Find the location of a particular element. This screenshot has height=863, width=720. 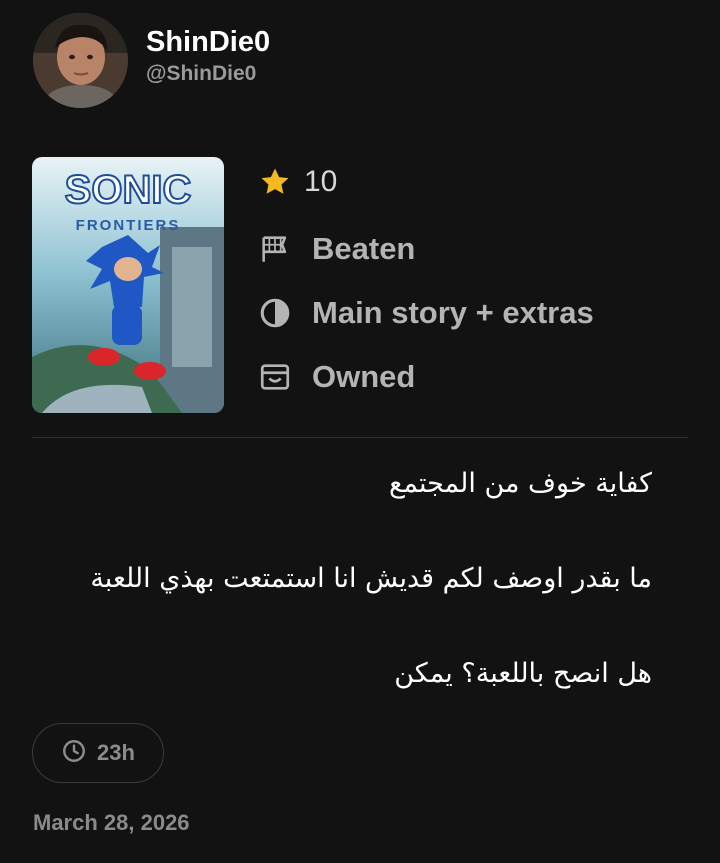

display-name: ShinDie0 is located at coordinates (208, 42).